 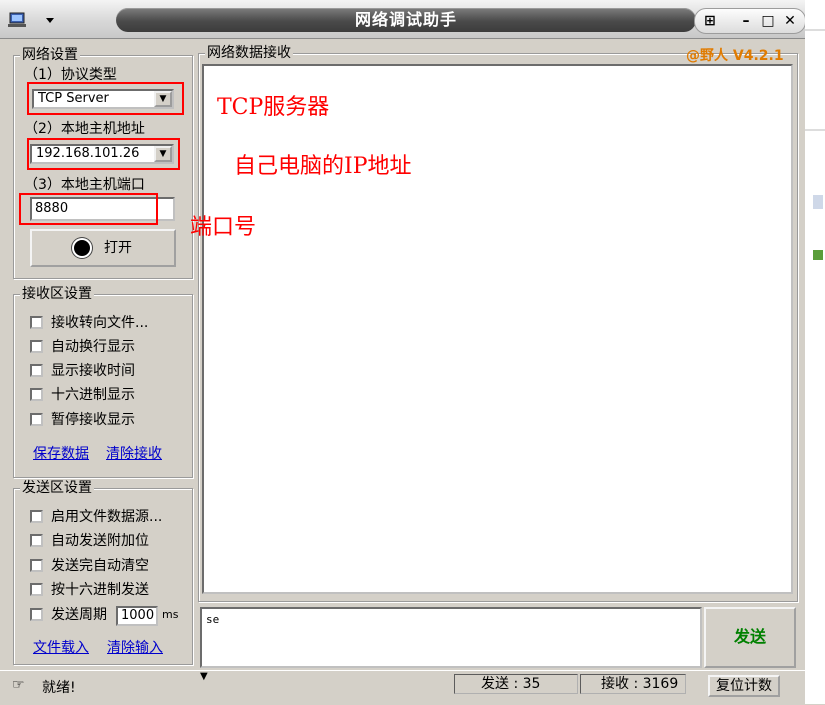 What do you see at coordinates (61, 453) in the screenshot?
I see `save-data-link: 保存数据` at bounding box center [61, 453].